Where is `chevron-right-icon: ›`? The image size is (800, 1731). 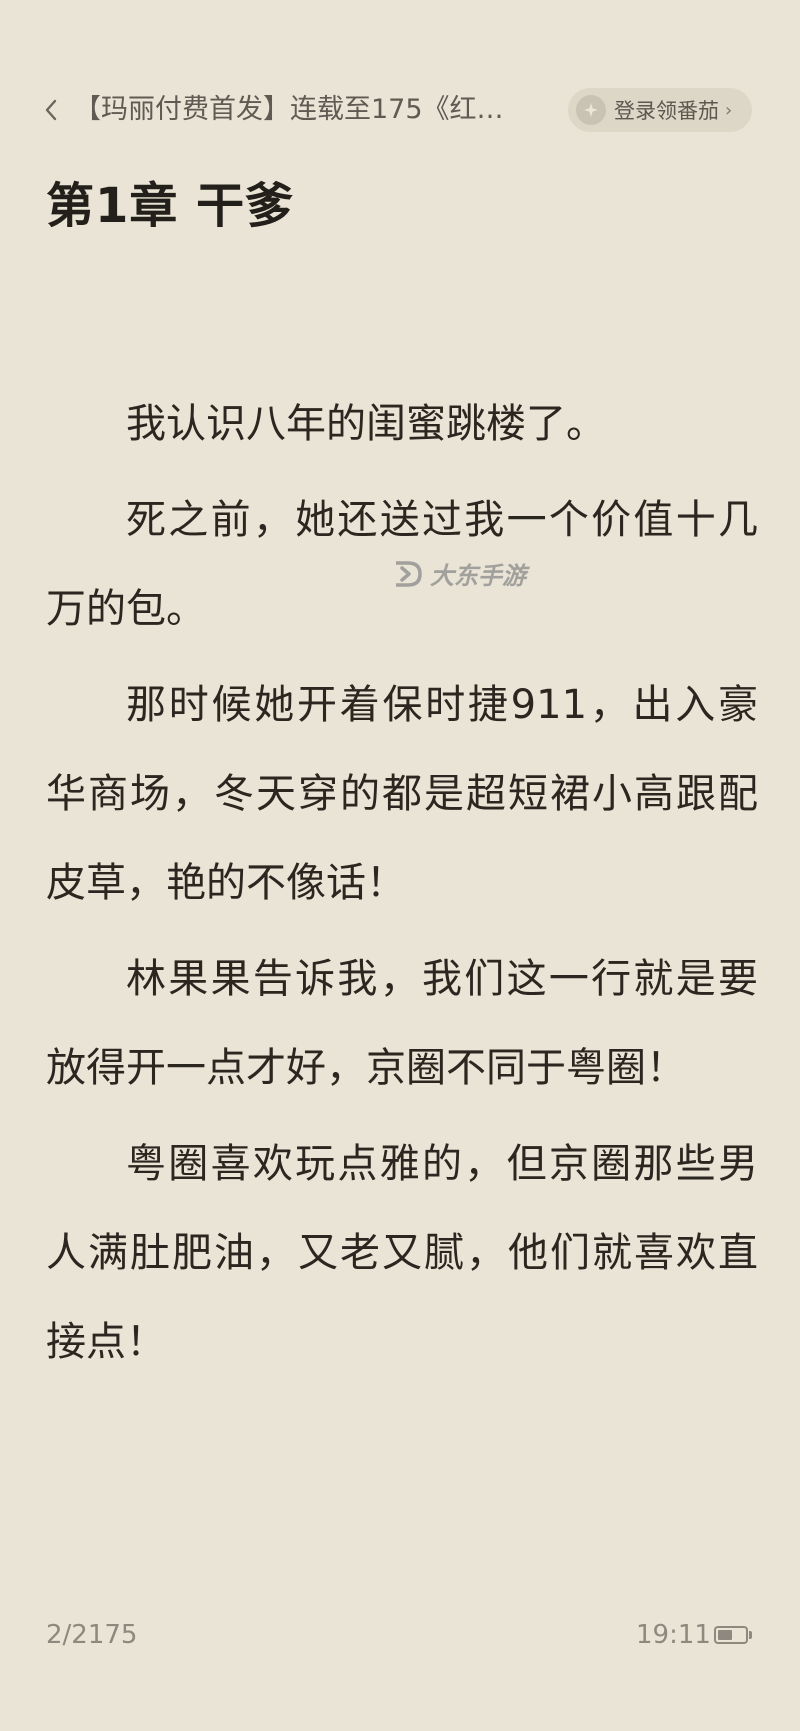
chevron-right-icon: › is located at coordinates (729, 110).